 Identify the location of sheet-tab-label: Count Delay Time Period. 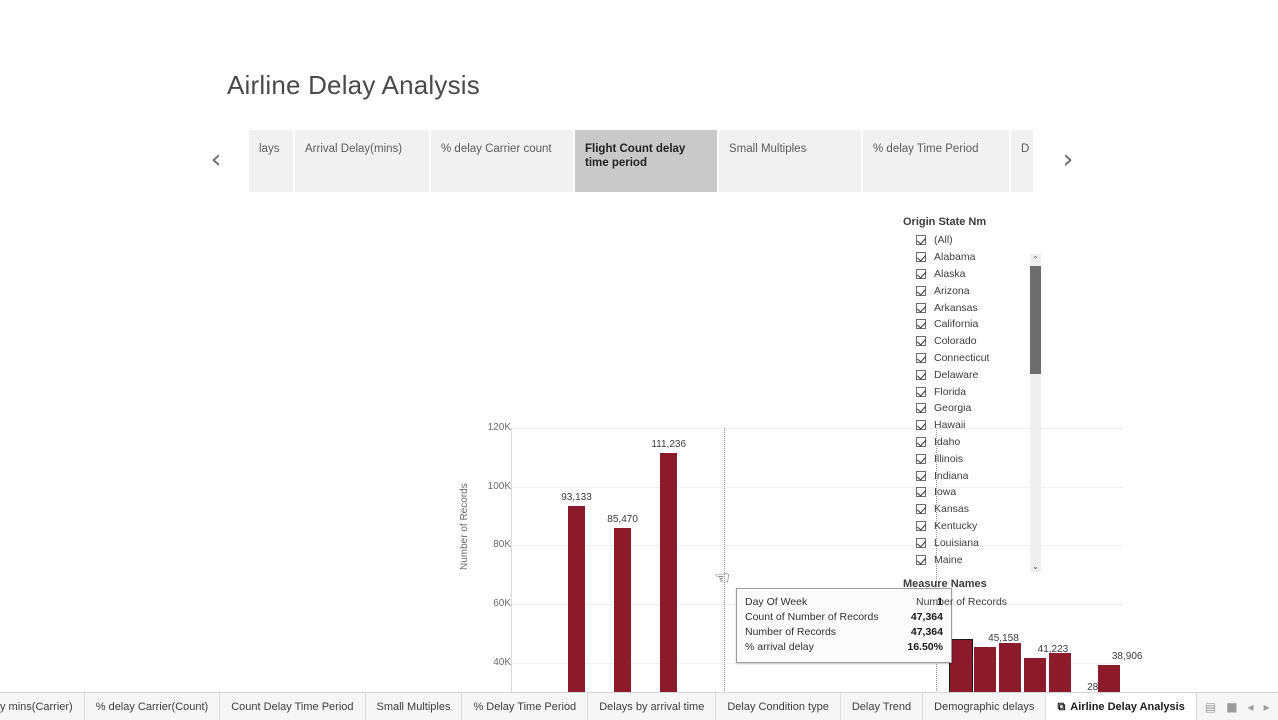
(292, 706).